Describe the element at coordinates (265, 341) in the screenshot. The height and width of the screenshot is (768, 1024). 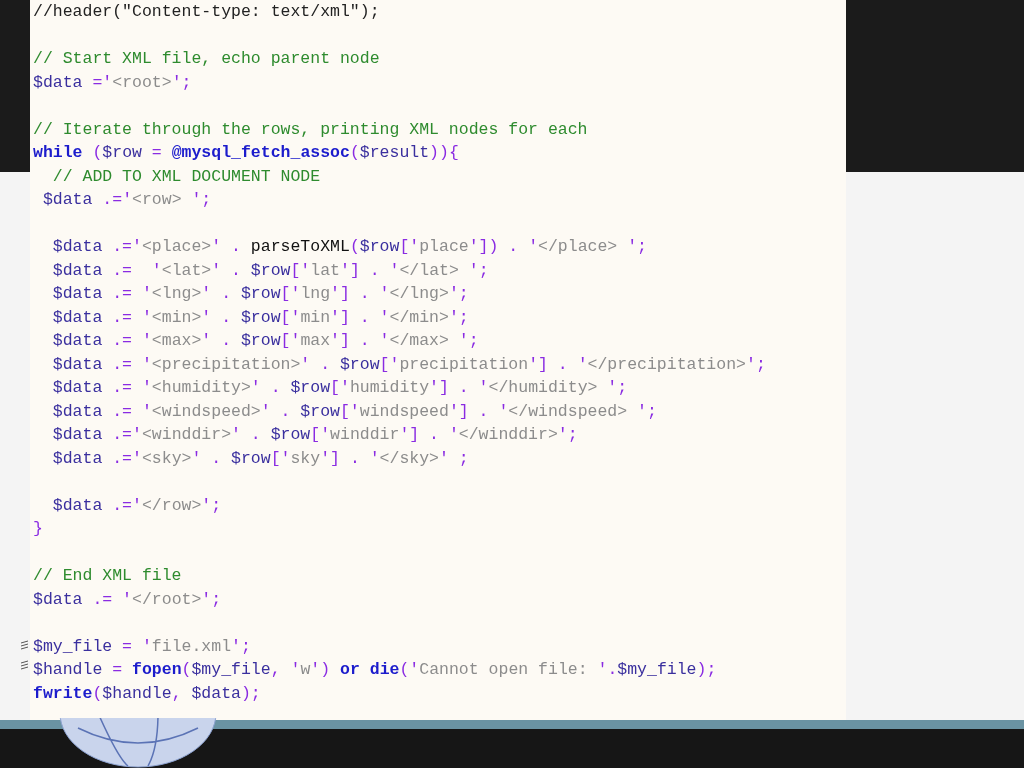
I see `code-line: $data .= '<max>' . $row['max'] . '</max> ';` at that location.